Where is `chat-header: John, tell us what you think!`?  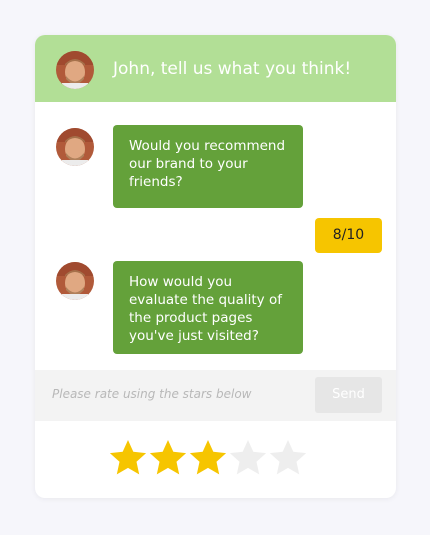 chat-header: John, tell us what you think! is located at coordinates (215, 68).